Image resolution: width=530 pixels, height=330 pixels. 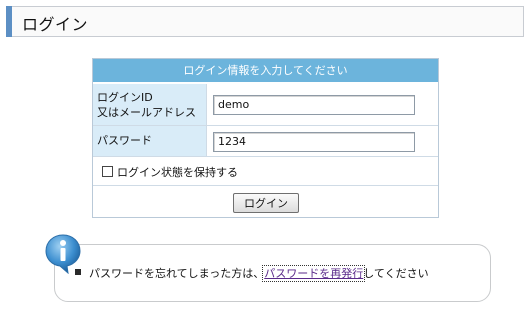 I want to click on forgot-password-message: パスワードを忘れてしまった方は、パスワードを再発行してください, so click(x=259, y=273).